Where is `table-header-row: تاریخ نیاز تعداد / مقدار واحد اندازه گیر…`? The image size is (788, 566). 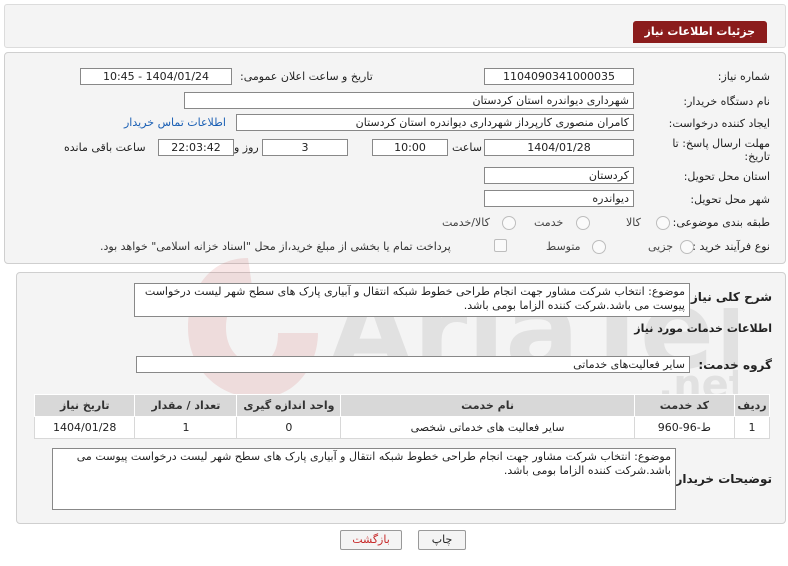
table-header-row: تاریخ نیاز تعداد / مقدار واحد اندازه گیر… is located at coordinates (401, 405).